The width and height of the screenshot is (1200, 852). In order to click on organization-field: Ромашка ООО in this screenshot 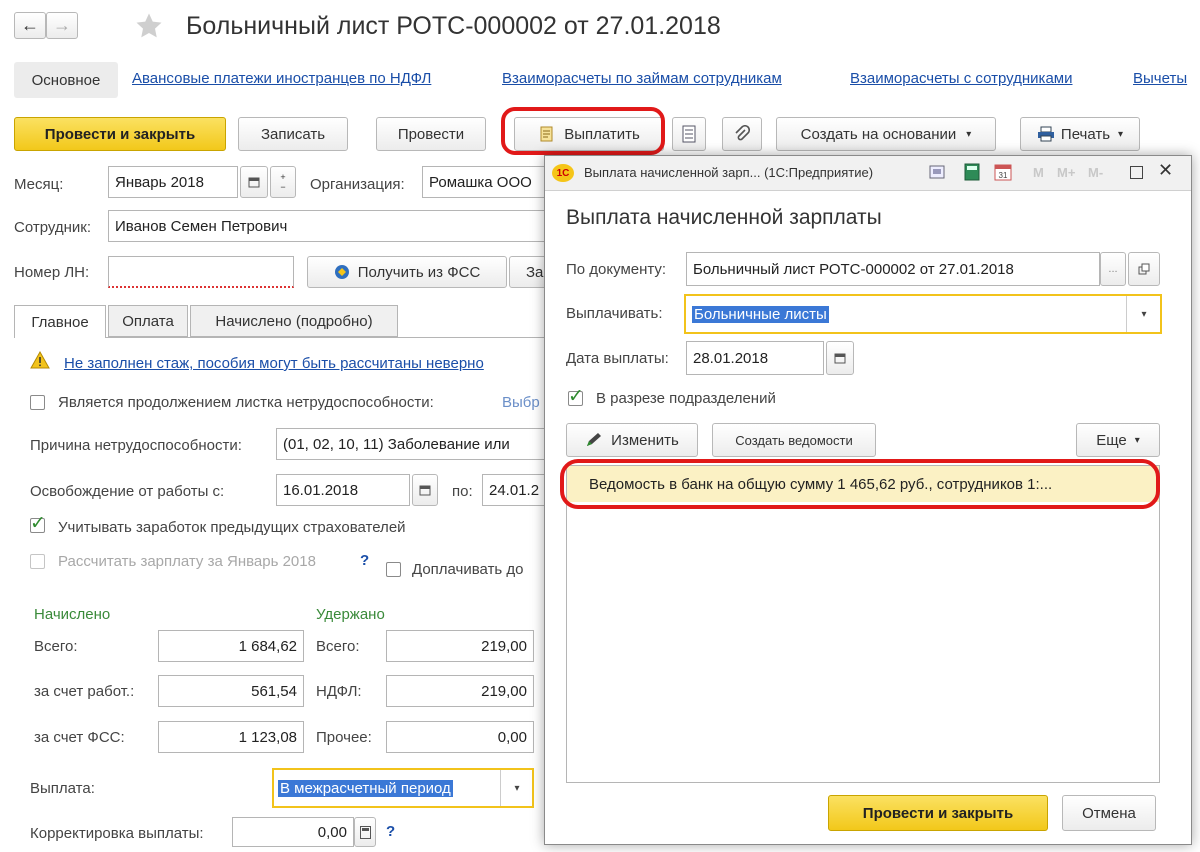, I will do `click(487, 182)`.